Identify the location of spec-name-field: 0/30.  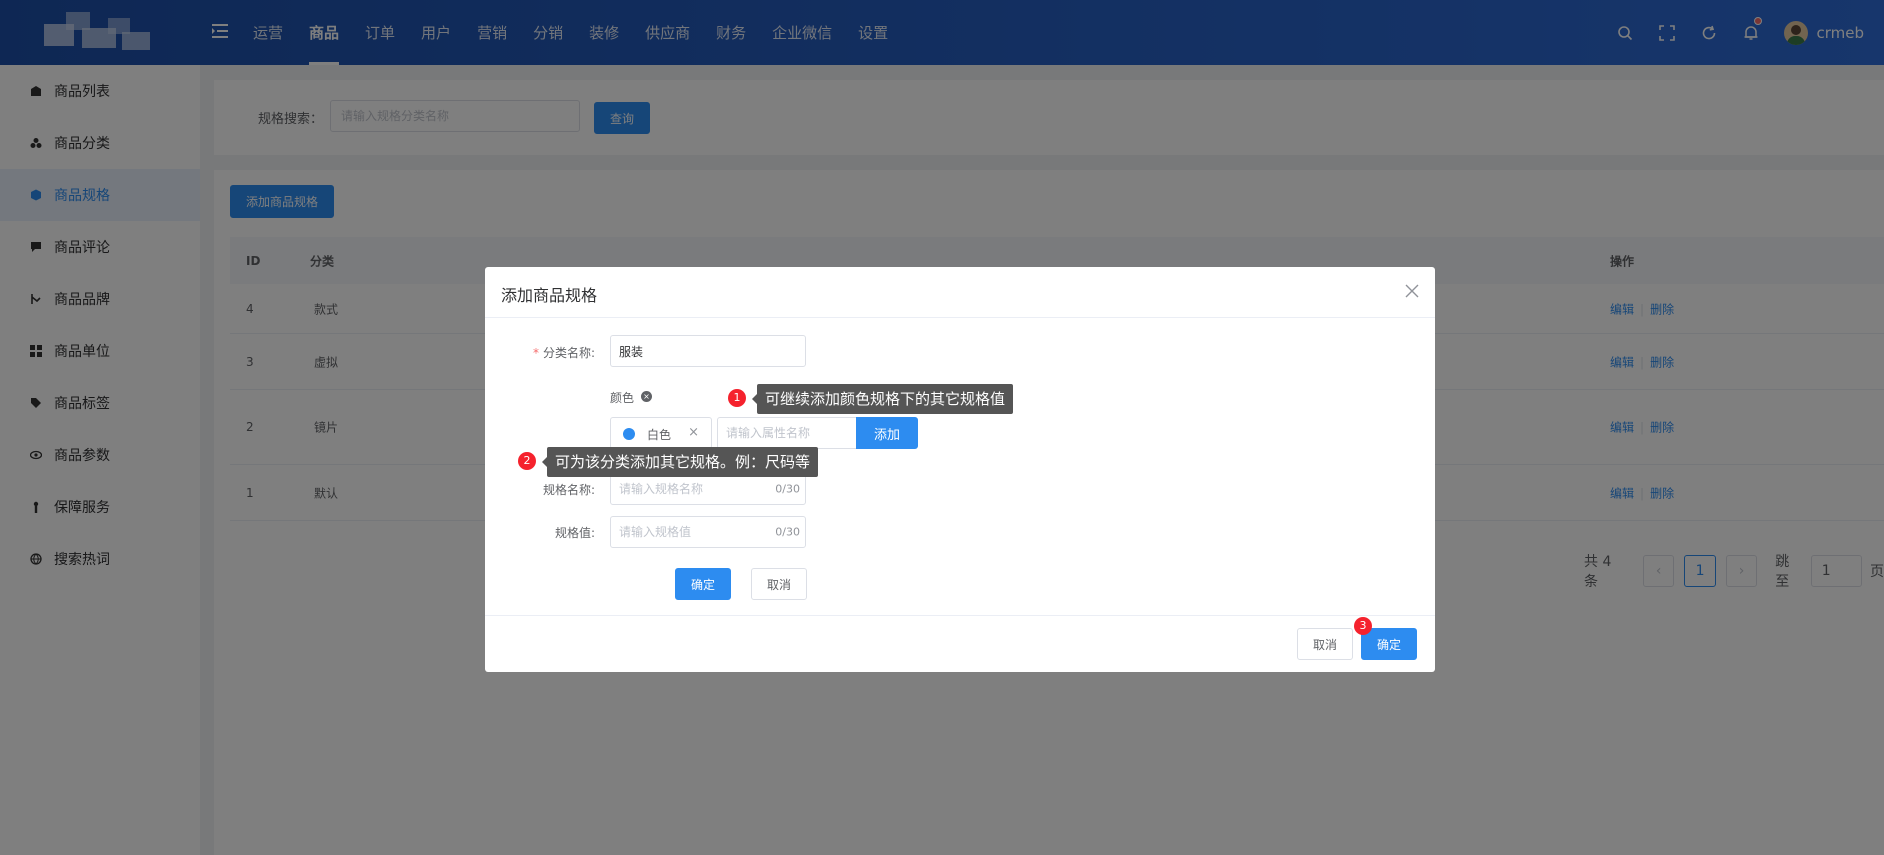
(708, 489).